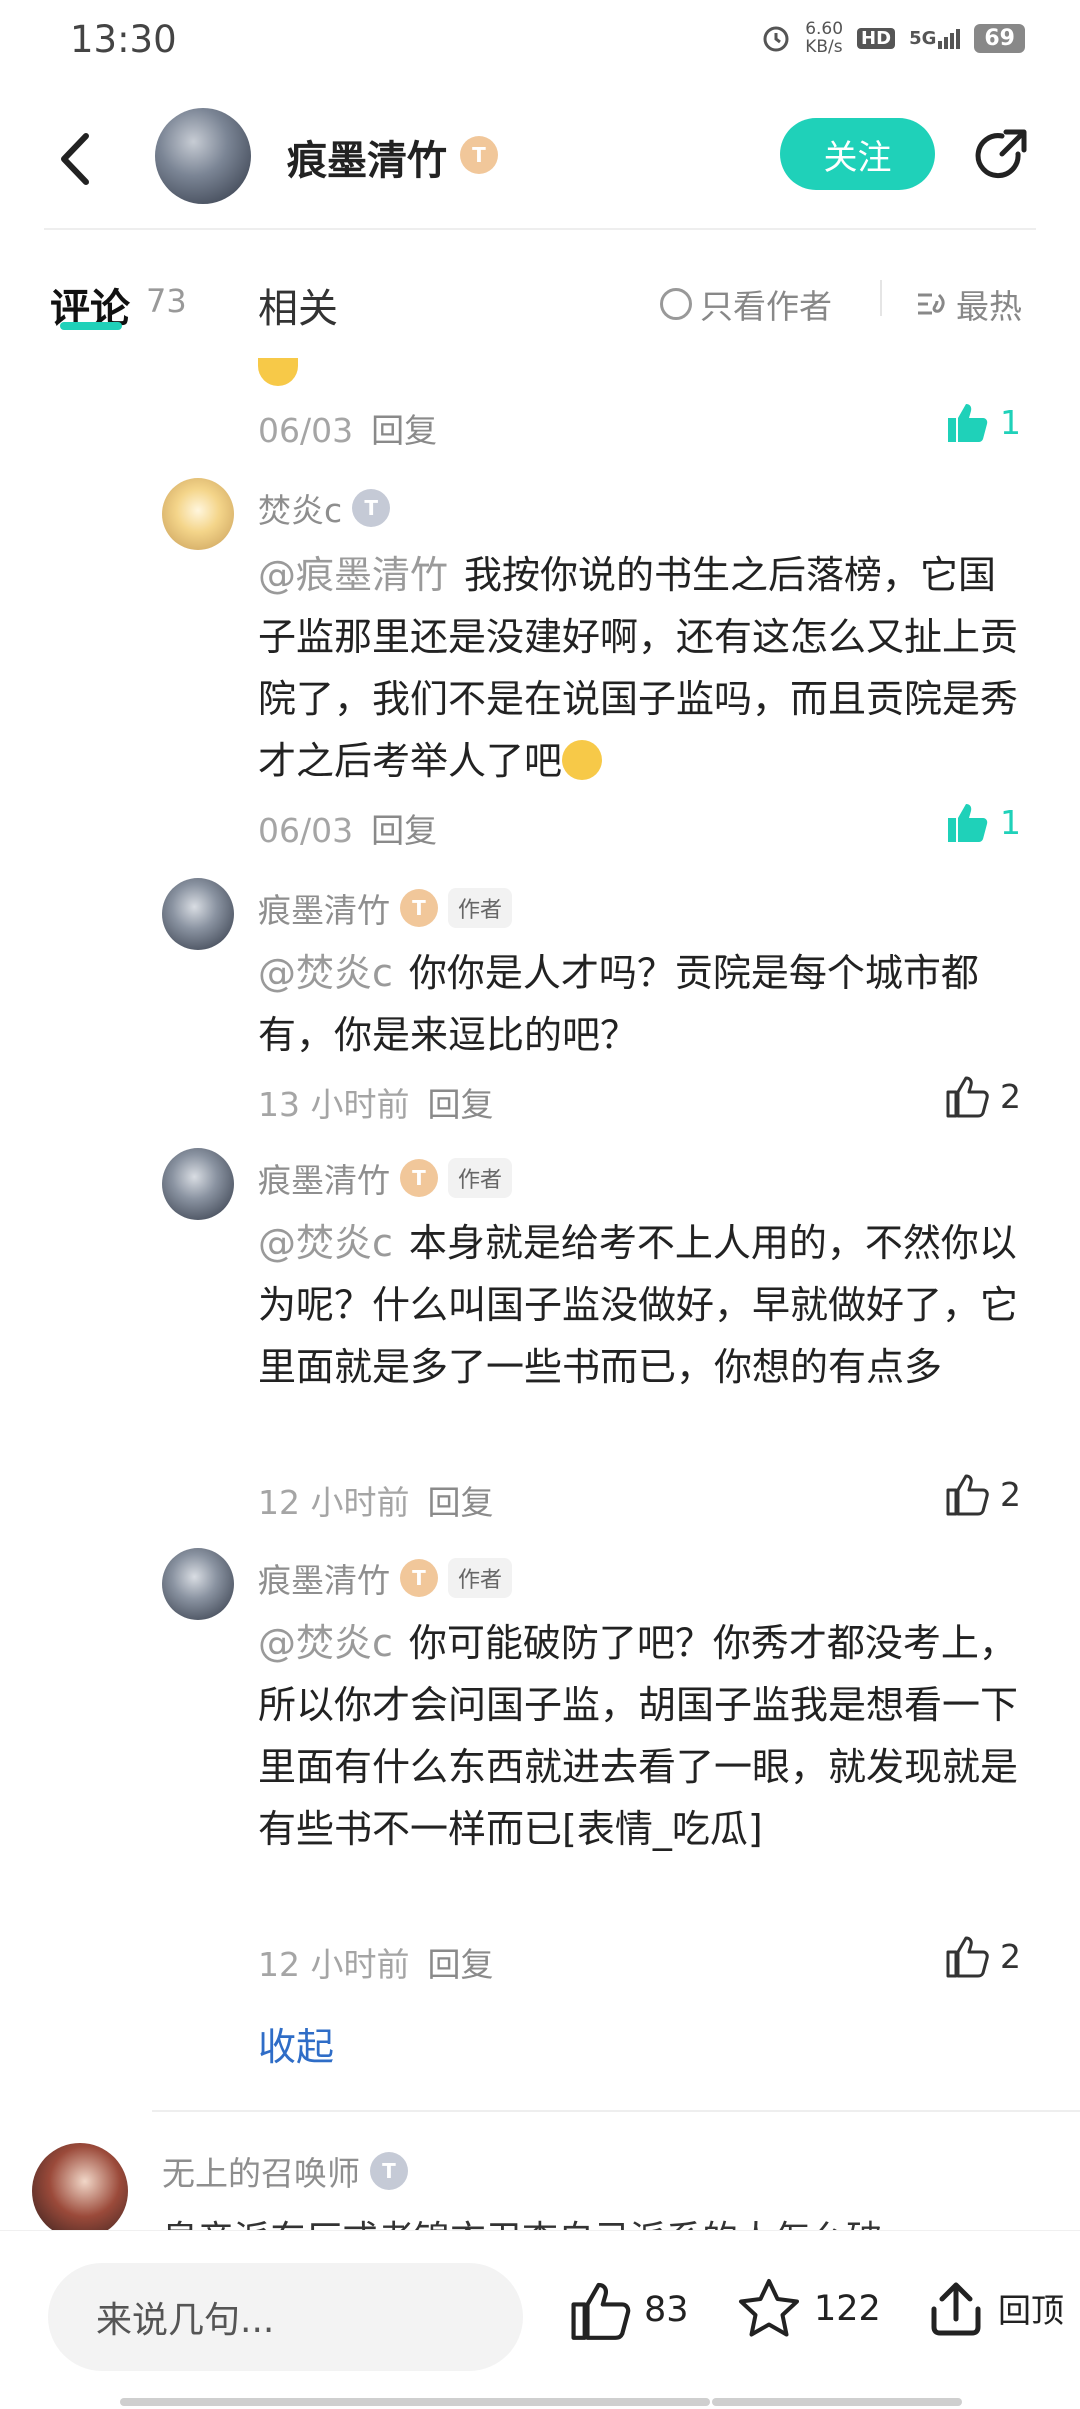  Describe the element at coordinates (75, 159) in the screenshot. I see `back-arrow-icon` at that location.